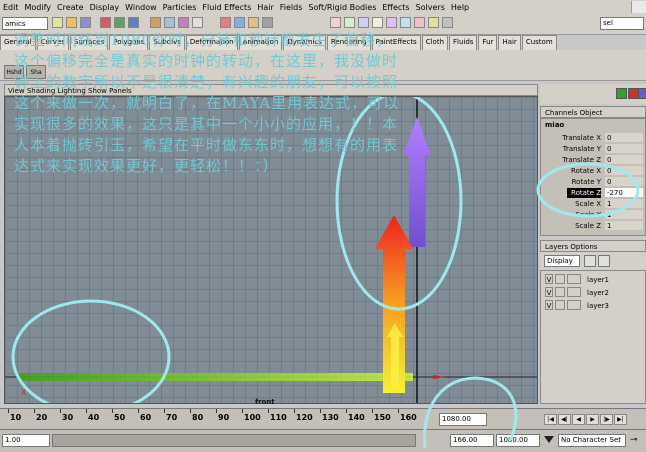  I want to click on play-forwards-icon: ▶, so click(592, 419).